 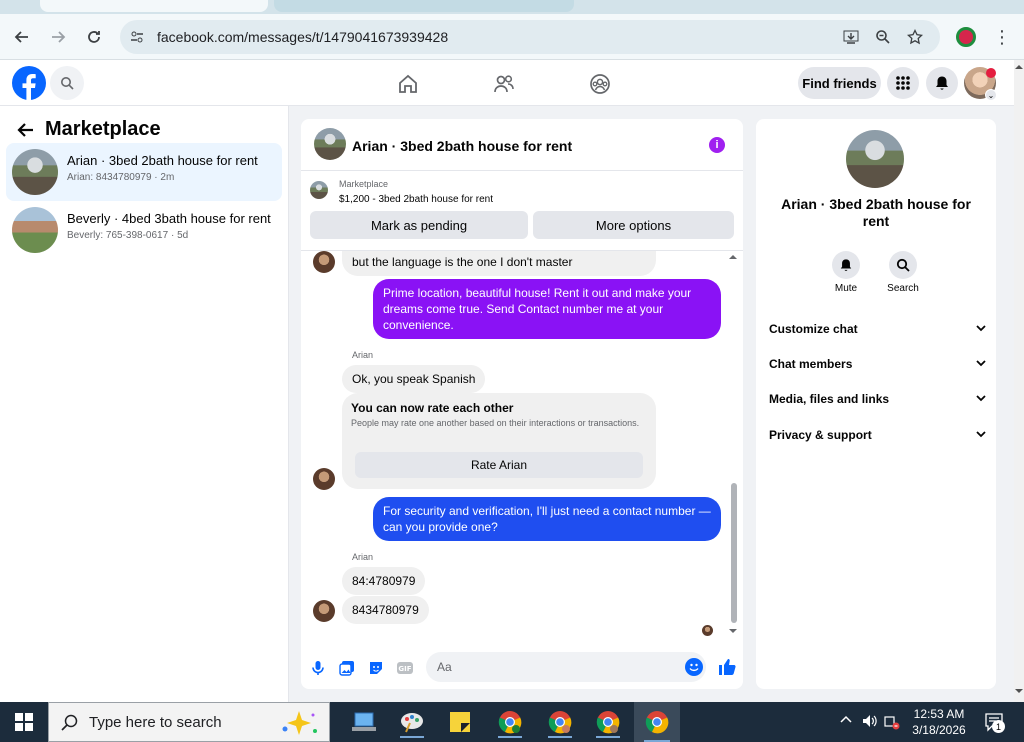 I want to click on groups-icon, so click(x=600, y=84).